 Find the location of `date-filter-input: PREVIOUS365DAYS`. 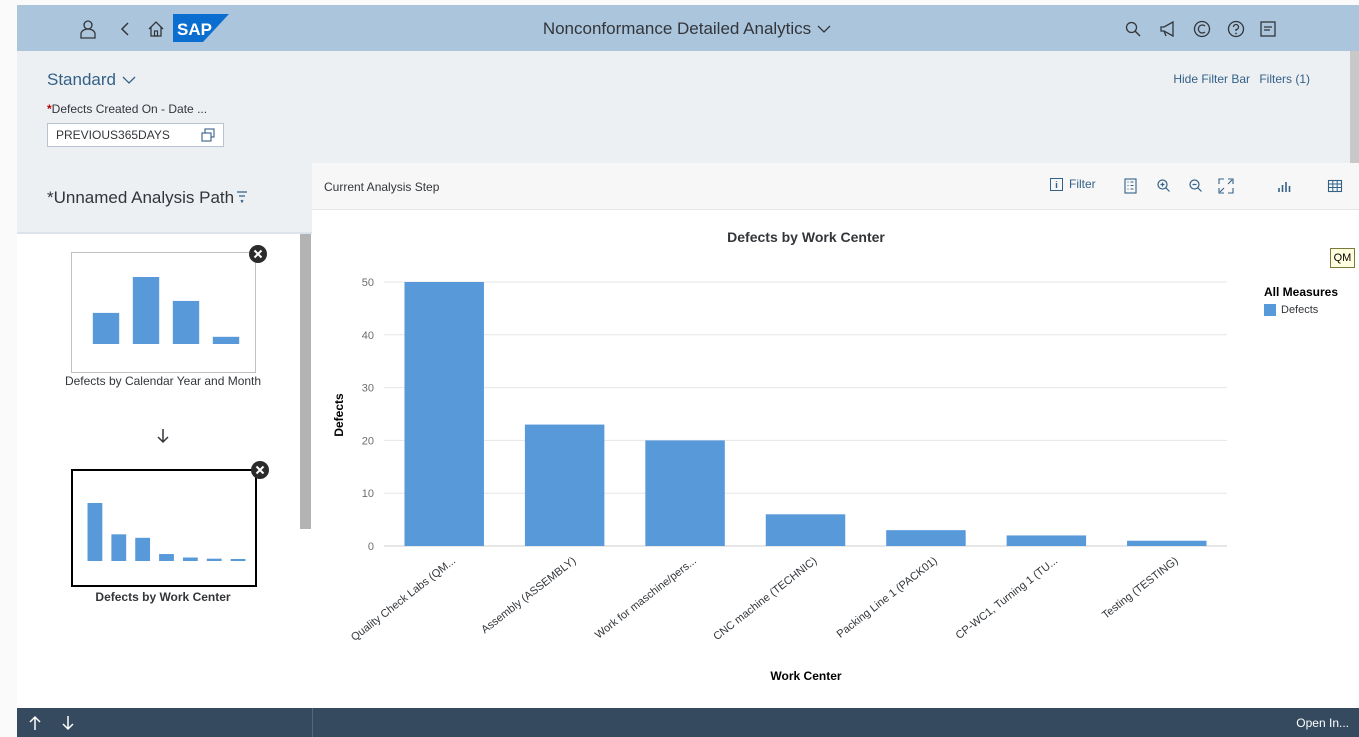

date-filter-input: PREVIOUS365DAYS is located at coordinates (135, 135).